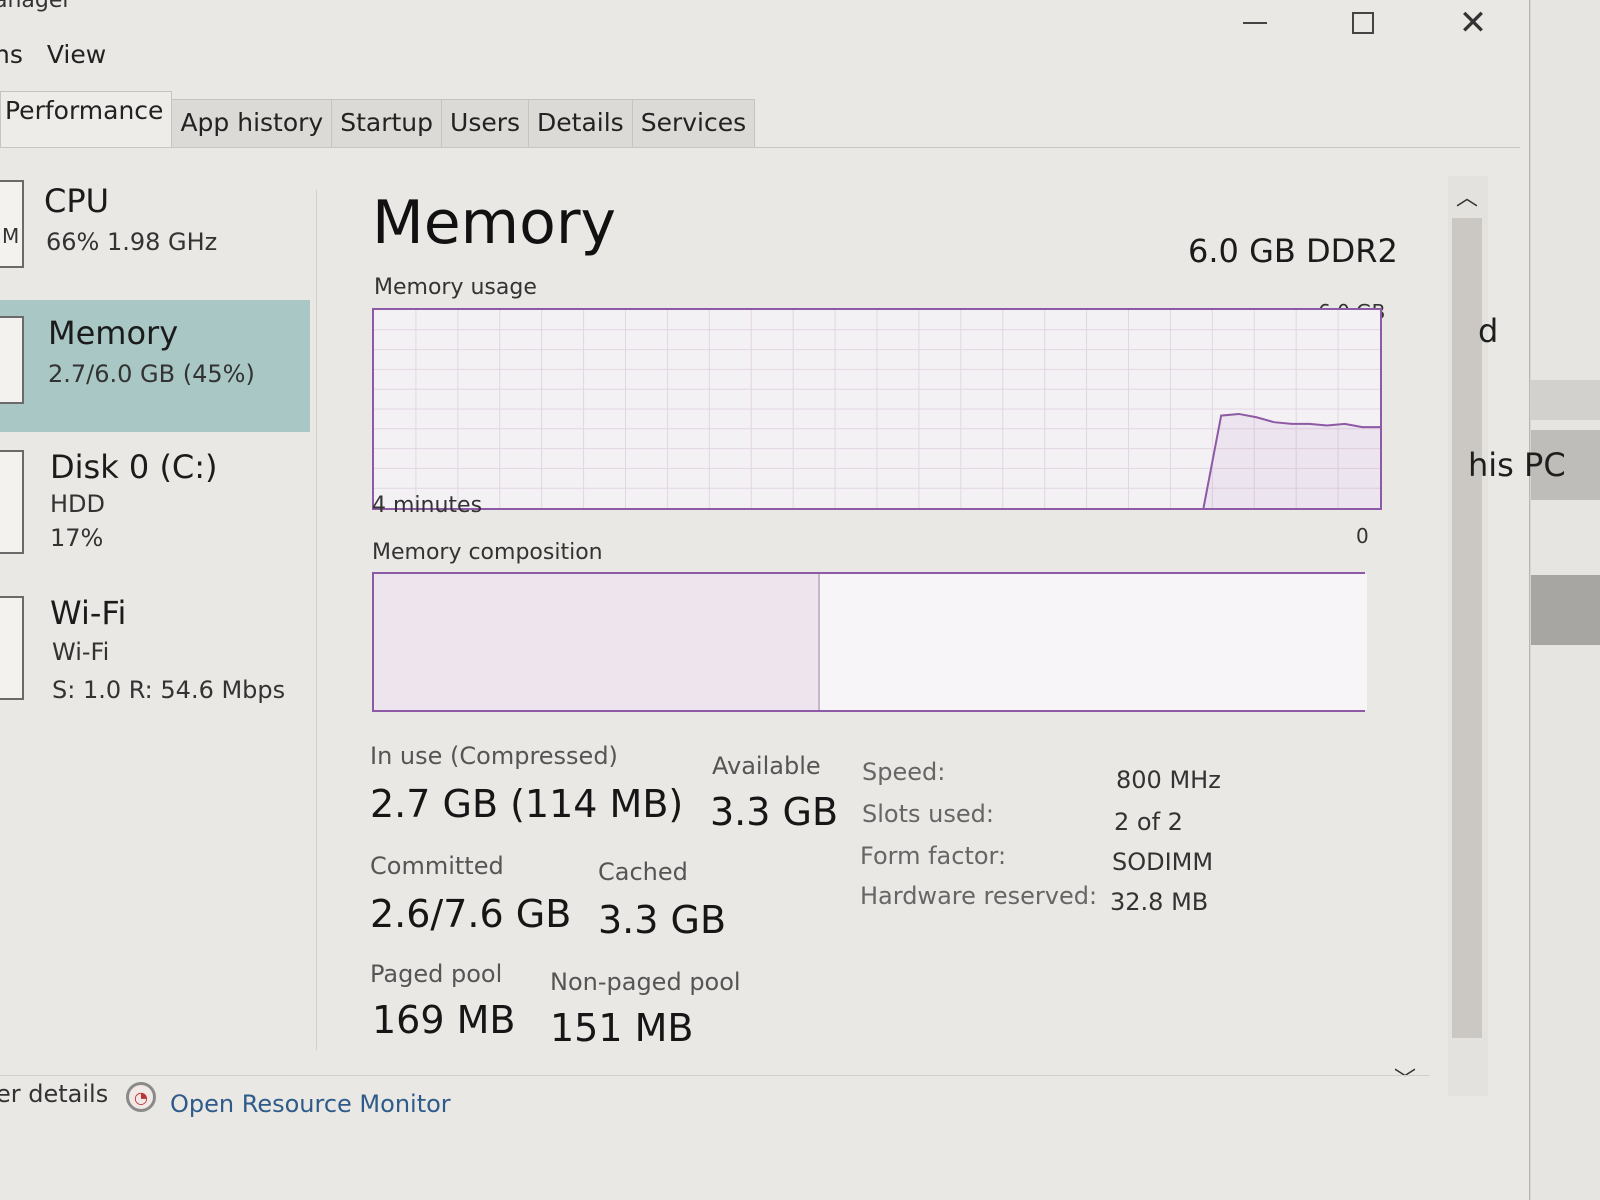  What do you see at coordinates (1517, 465) in the screenshot?
I see `background-this-pc: his PC` at bounding box center [1517, 465].